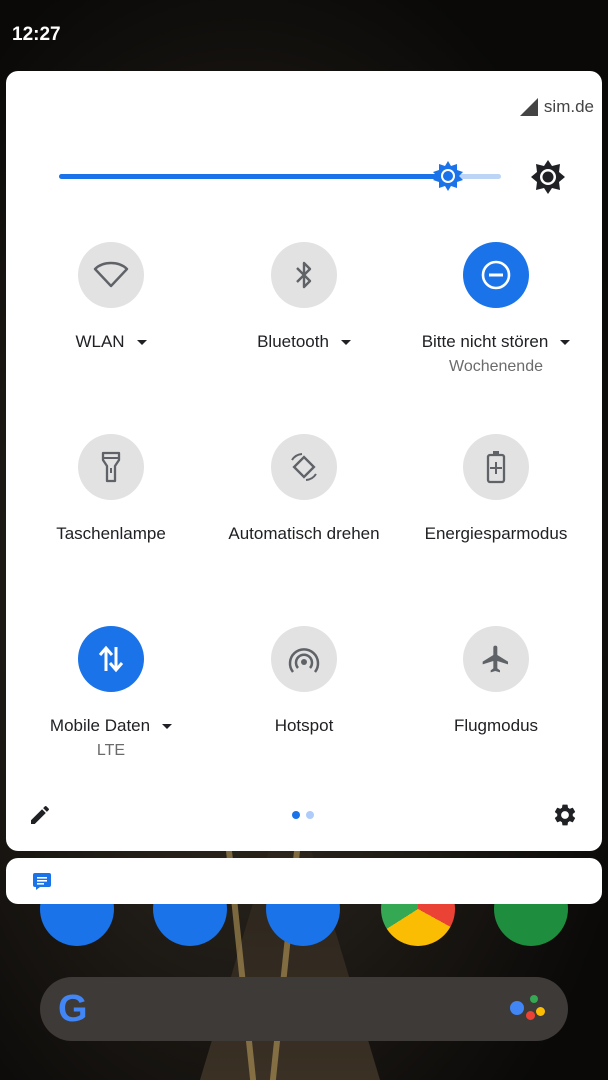 This screenshot has width=608, height=1080. I want to click on signal-icon, so click(528, 107).